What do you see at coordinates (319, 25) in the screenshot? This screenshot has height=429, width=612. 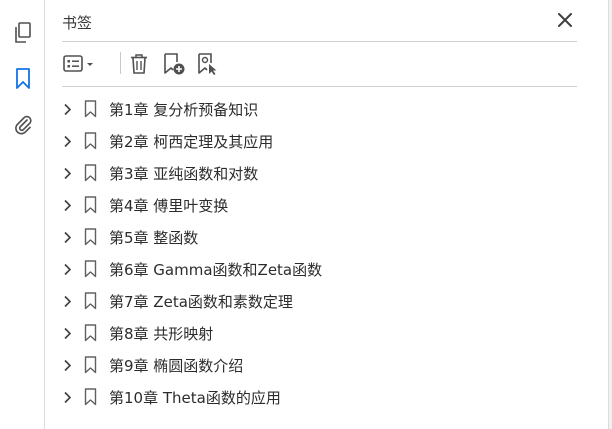 I see `panel-header: 书签` at bounding box center [319, 25].